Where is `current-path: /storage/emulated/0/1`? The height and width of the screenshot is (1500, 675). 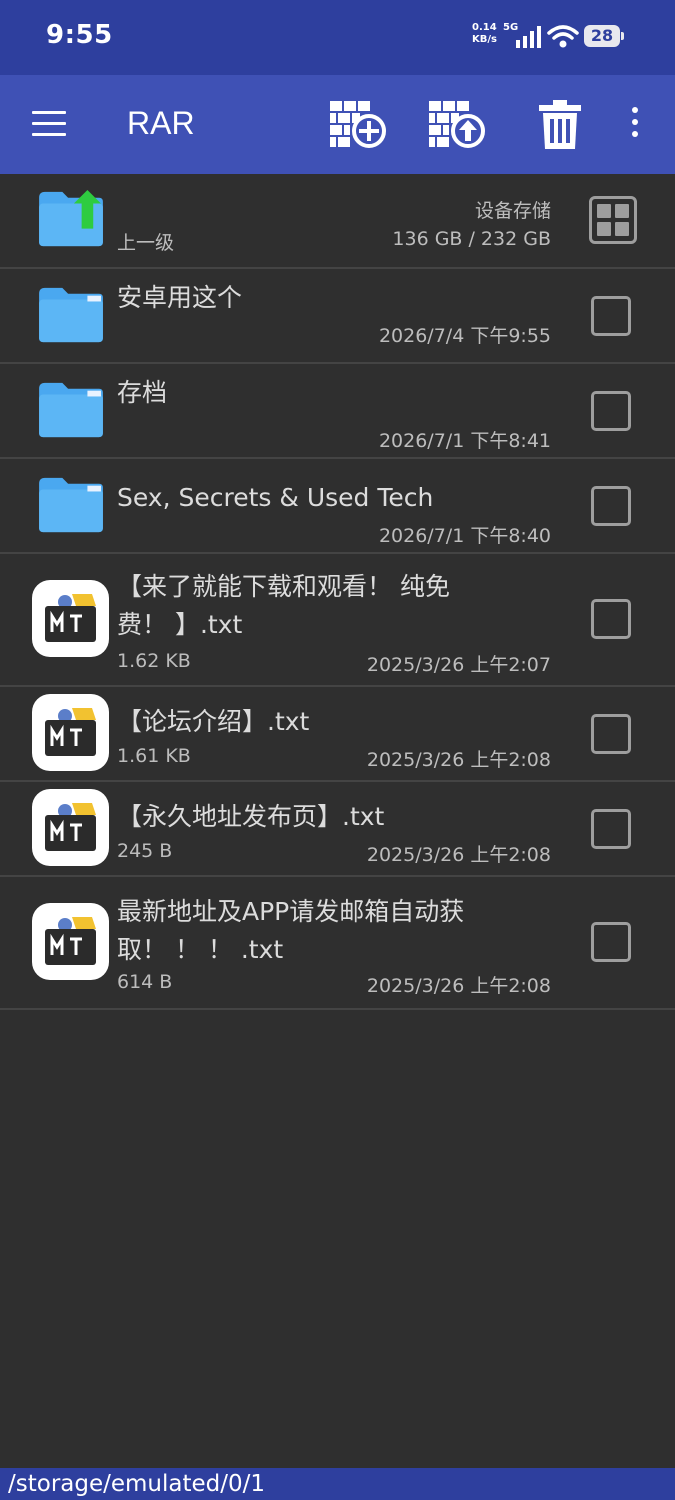 current-path: /storage/emulated/0/1 is located at coordinates (337, 1484).